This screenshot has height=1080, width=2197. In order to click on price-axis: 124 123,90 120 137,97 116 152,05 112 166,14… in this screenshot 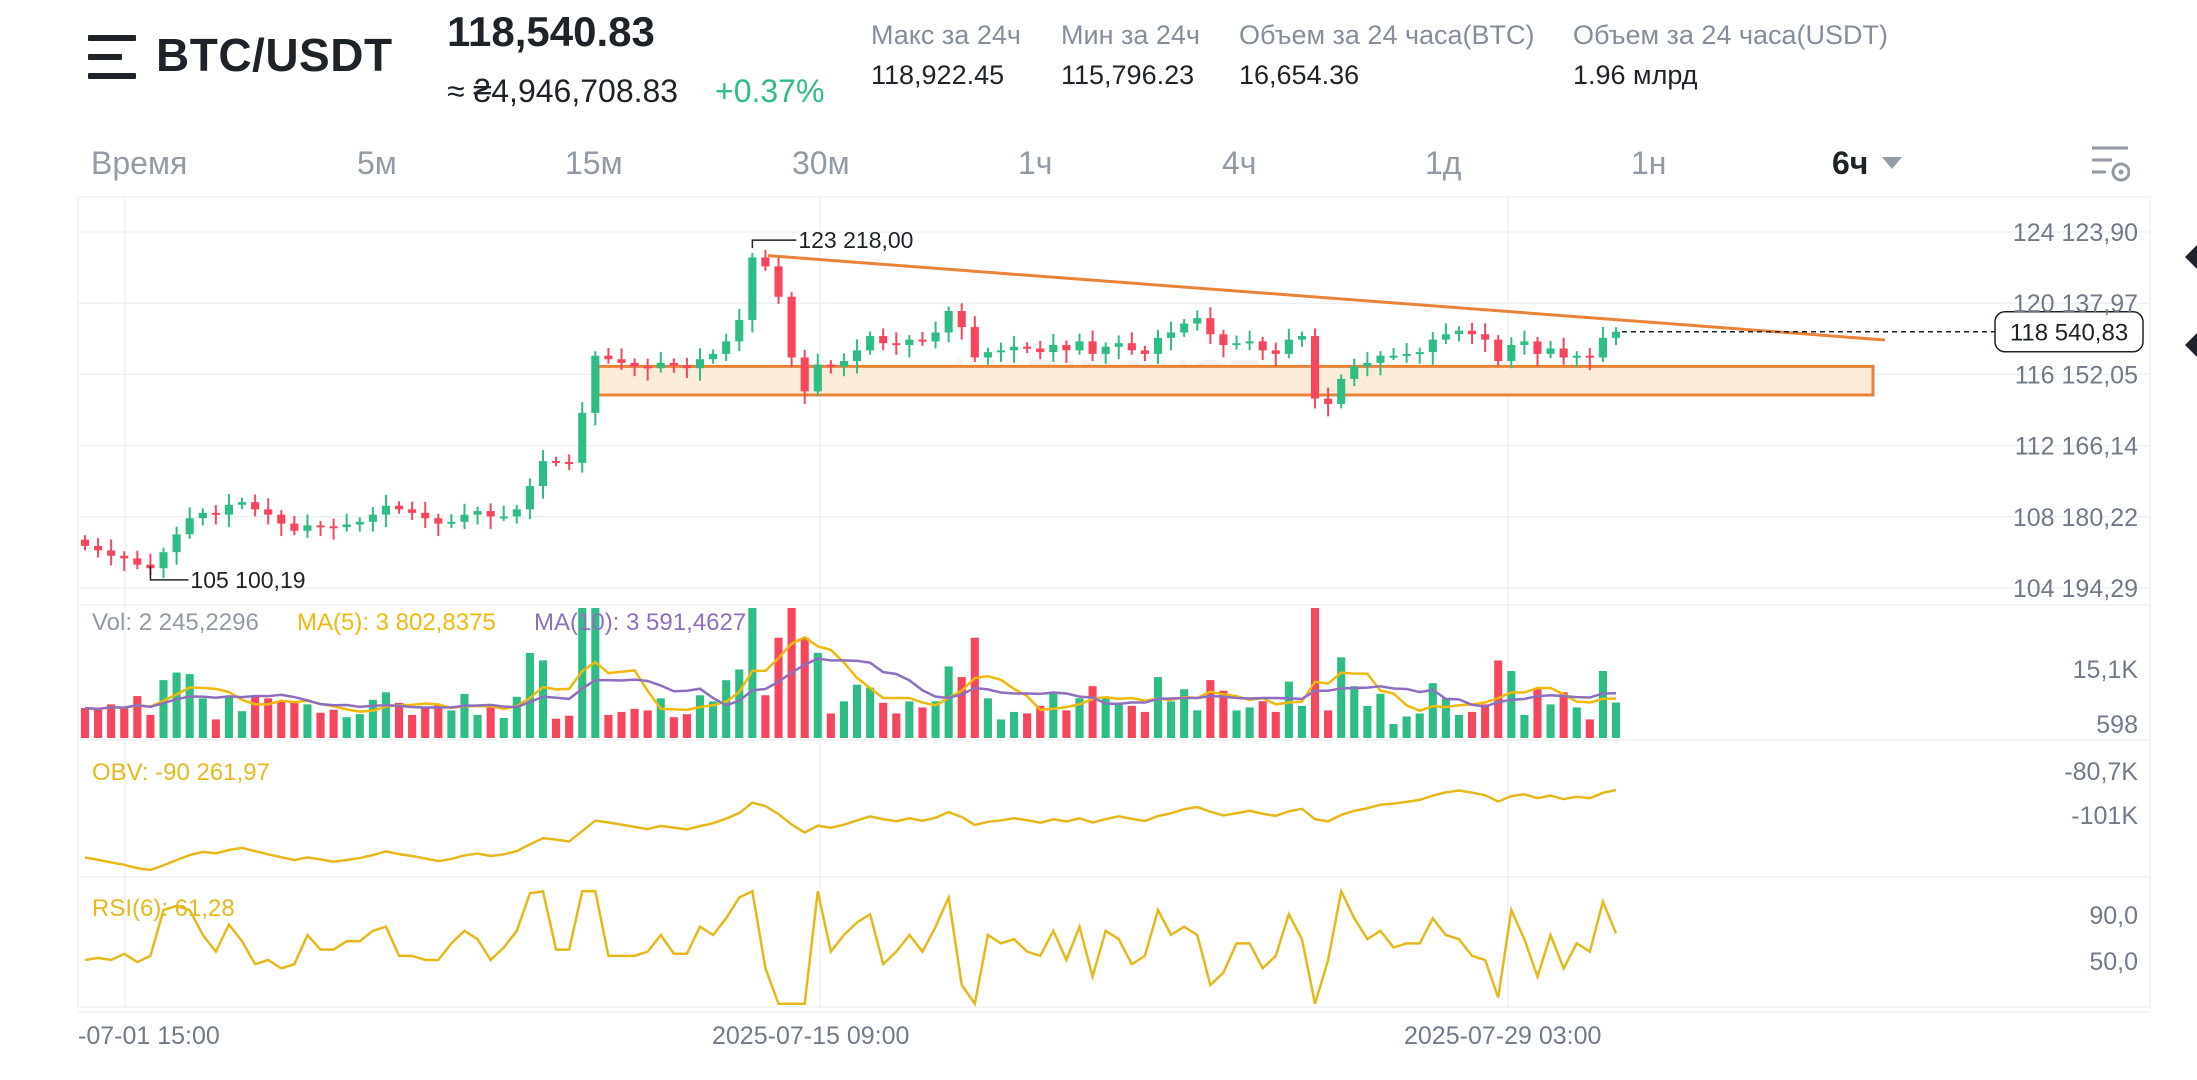, I will do `click(2075, 411)`.